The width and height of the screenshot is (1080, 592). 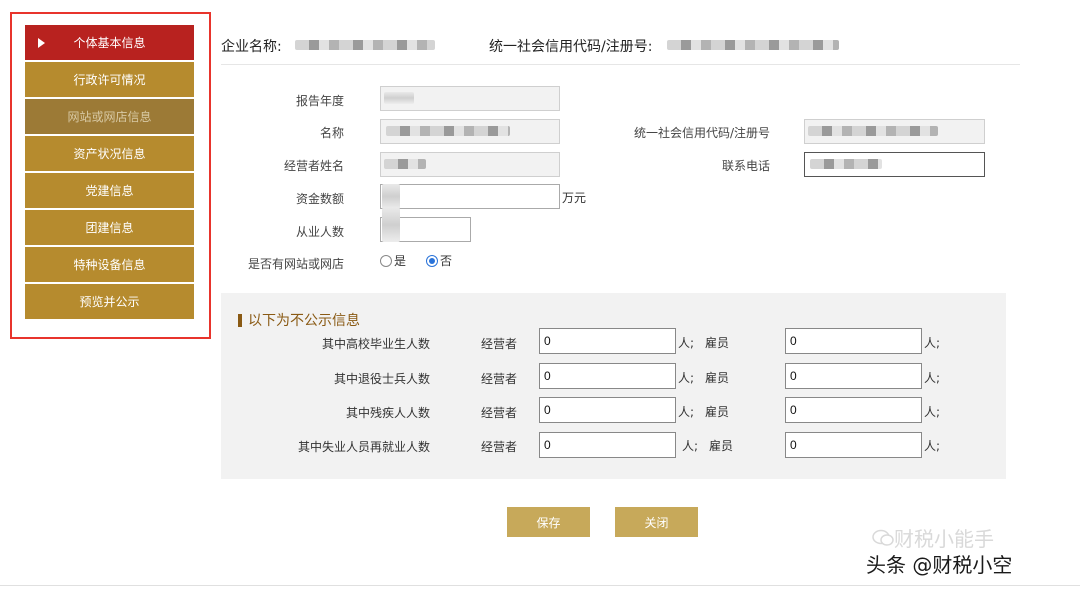 I want to click on row-label: 其中残疾人人数, so click(x=387, y=413).